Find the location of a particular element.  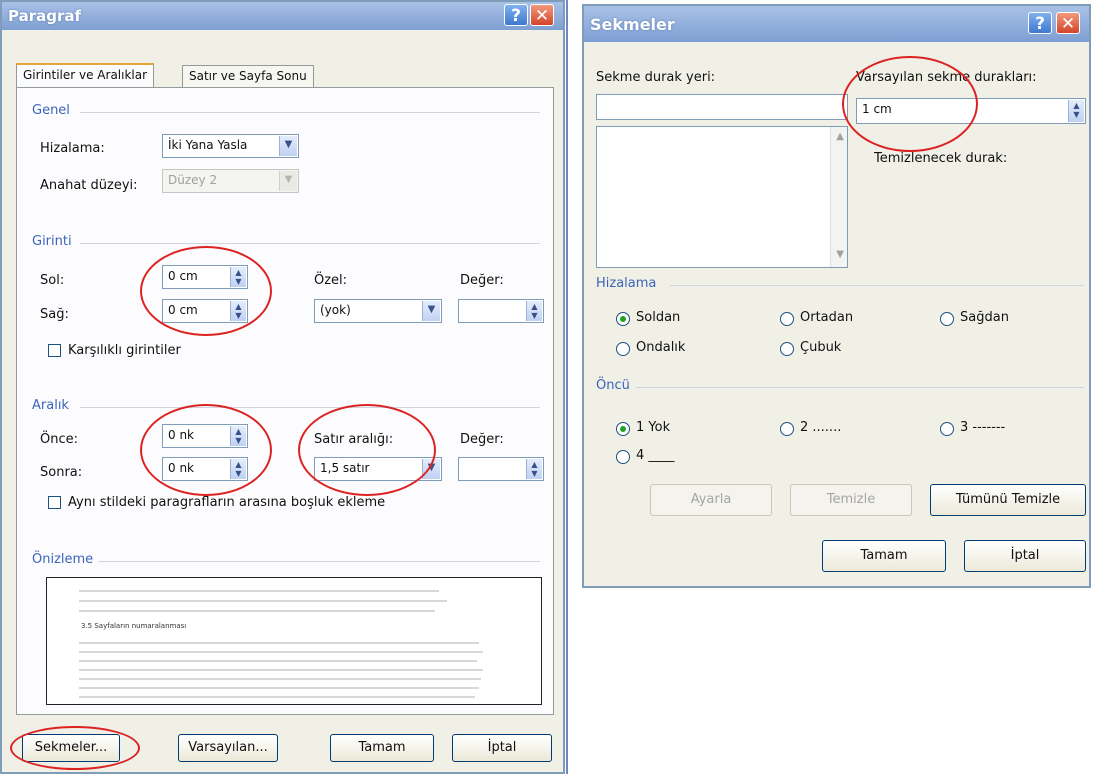

radio-decimal is located at coordinates (623, 349).